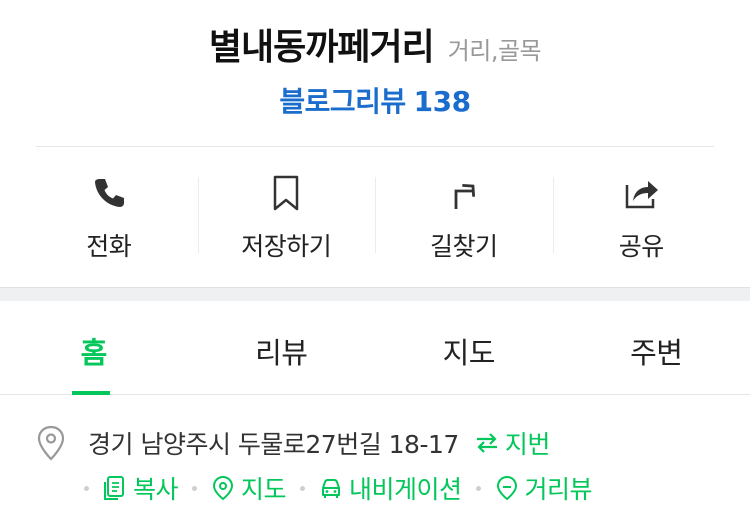 This screenshot has width=750, height=512. Describe the element at coordinates (656, 348) in the screenshot. I see `tab-nearby: 주변` at that location.